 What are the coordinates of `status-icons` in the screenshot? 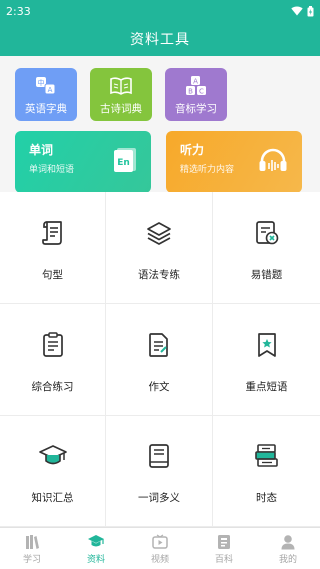 It's located at (302, 11).